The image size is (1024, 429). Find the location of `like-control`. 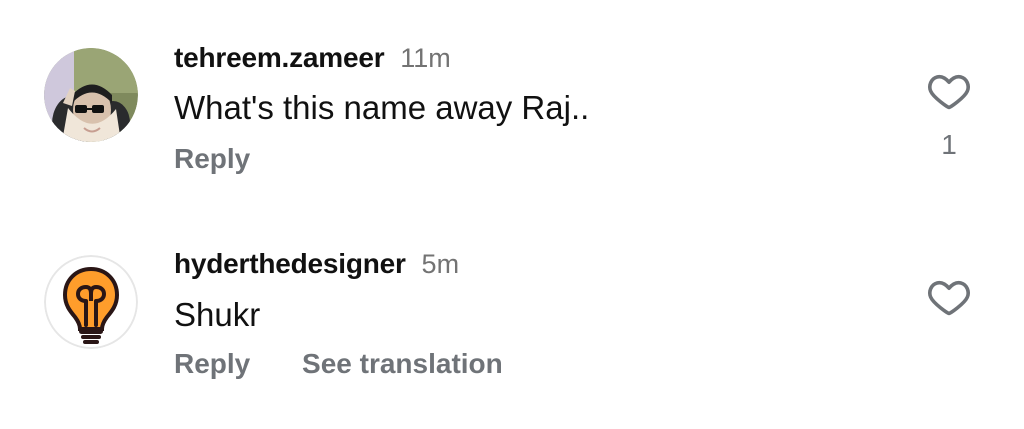

like-control is located at coordinates (949, 299).